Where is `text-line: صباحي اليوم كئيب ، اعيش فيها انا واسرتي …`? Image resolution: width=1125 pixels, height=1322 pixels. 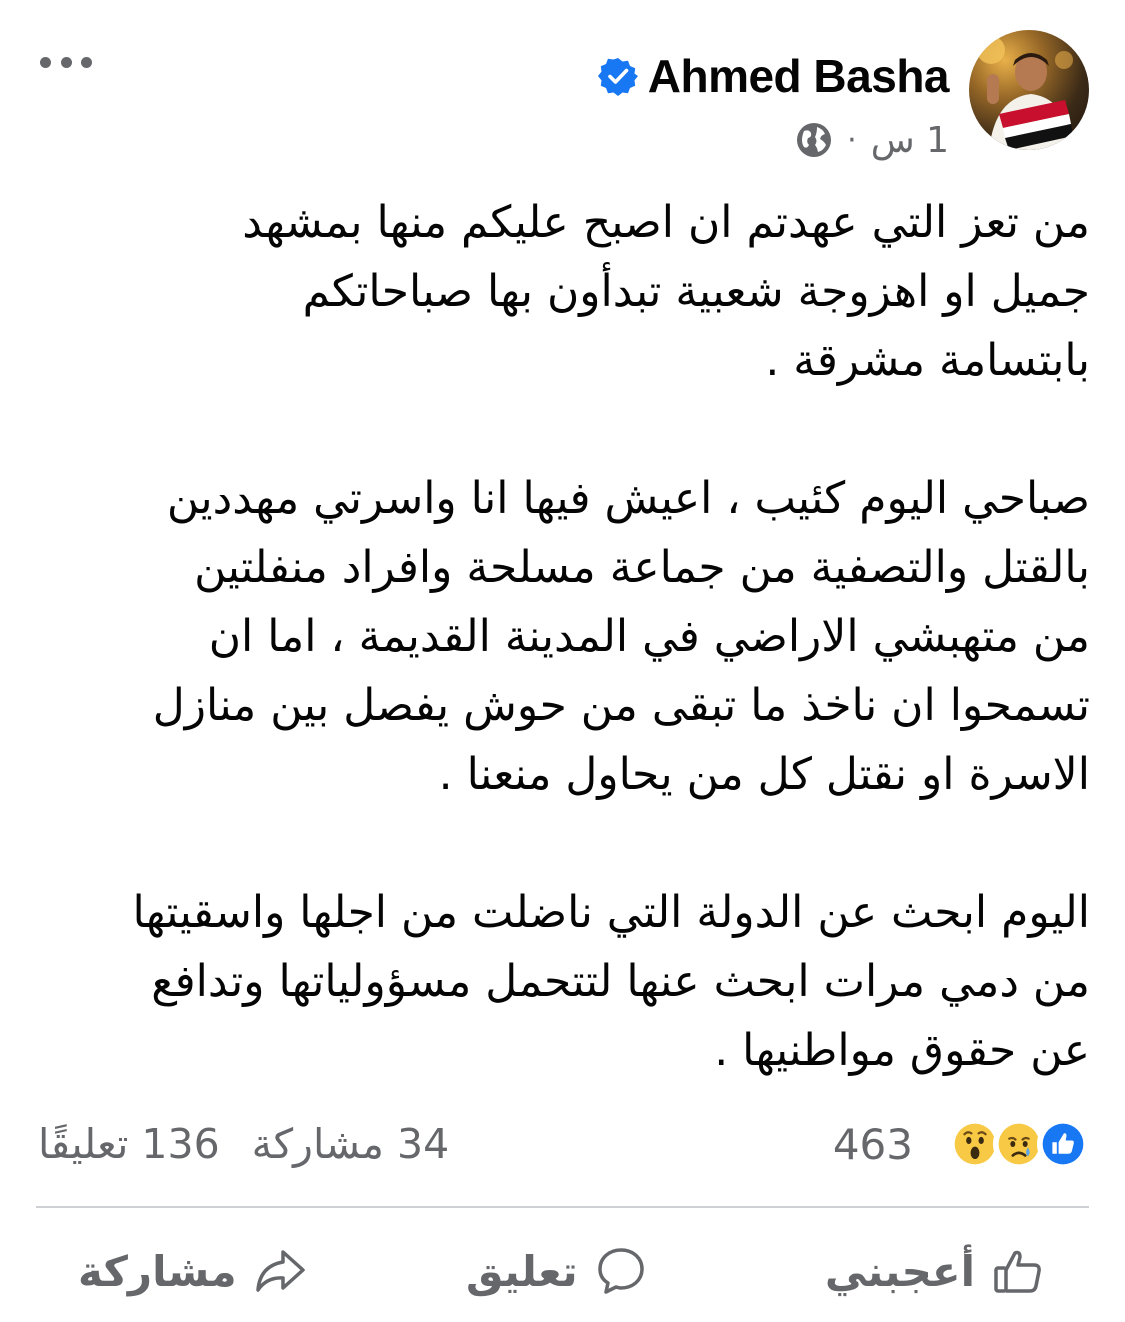 text-line: صباحي اليوم كئيب ، اعيش فيها انا واسرتي … is located at coordinates (628, 498).